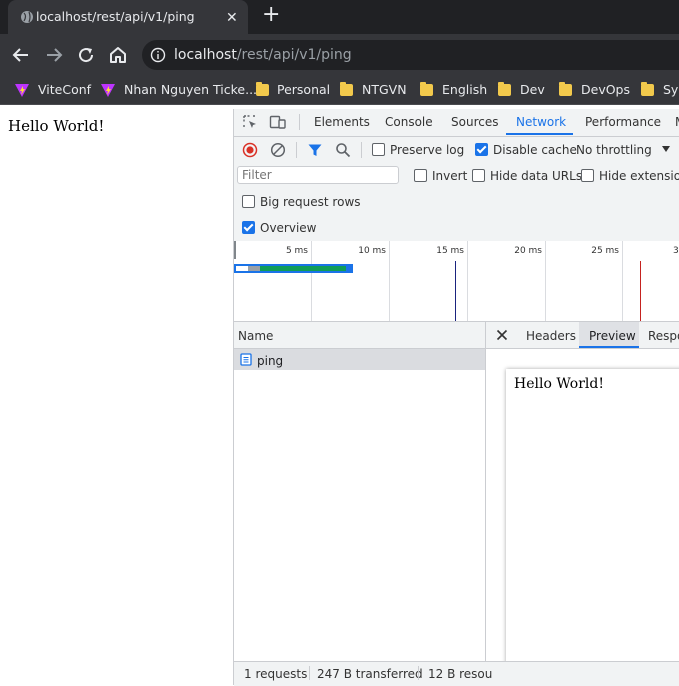  I want to click on load-event-marker, so click(640, 291).